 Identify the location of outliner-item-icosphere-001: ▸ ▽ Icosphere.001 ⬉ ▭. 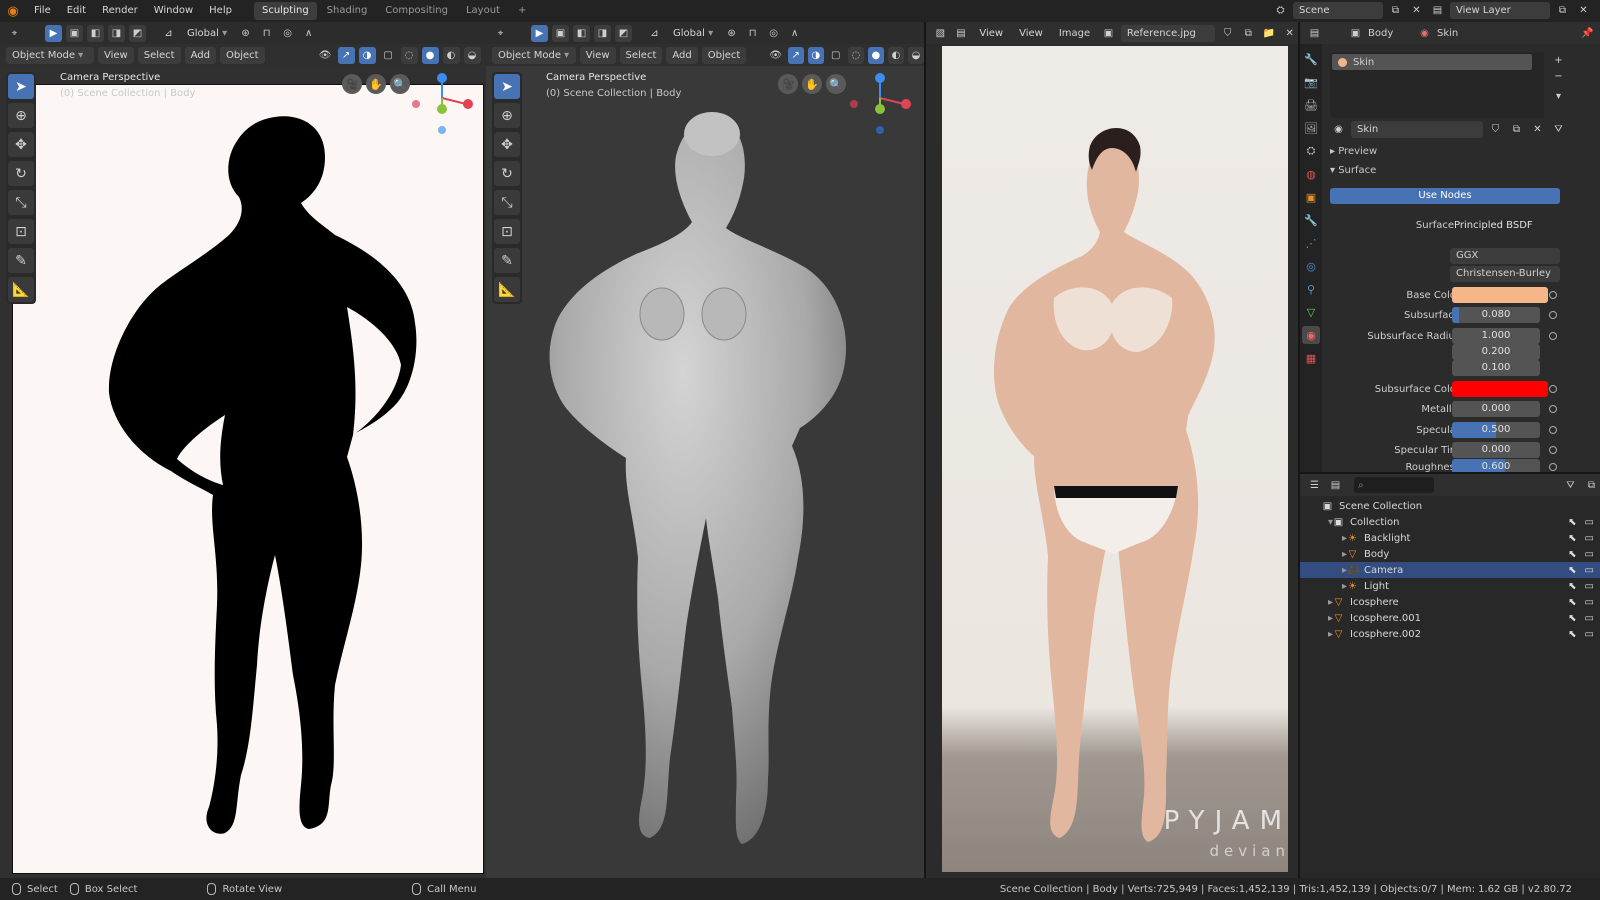
(1450, 618).